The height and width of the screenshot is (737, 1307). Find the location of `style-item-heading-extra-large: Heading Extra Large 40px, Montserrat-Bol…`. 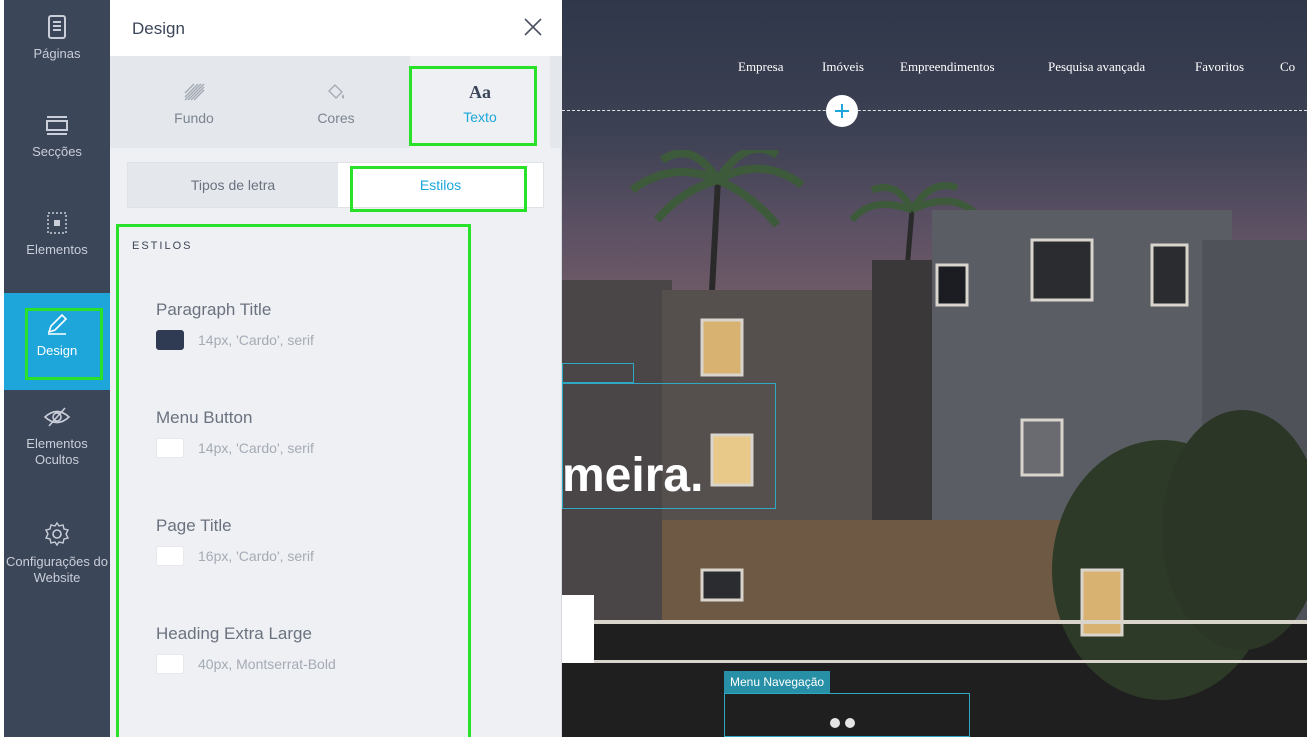

style-item-heading-extra-large: Heading Extra Large 40px, Montserrat-Bol… is located at coordinates (336, 659).